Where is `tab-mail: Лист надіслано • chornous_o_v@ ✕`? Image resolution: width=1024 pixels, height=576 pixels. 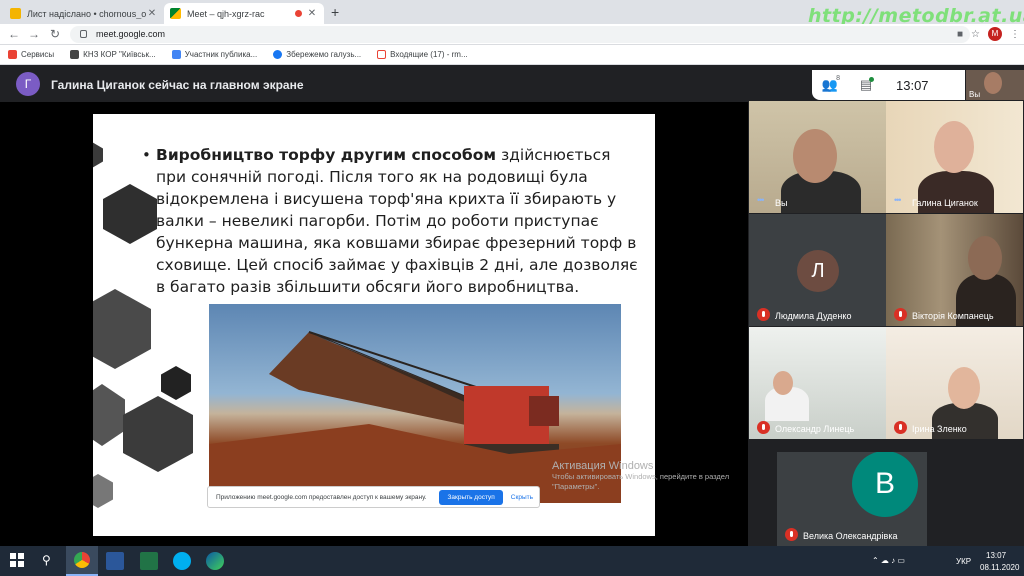
tab-mail: Лист надіслано • chornous_o_v@ ✕ is located at coordinates (84, 13).